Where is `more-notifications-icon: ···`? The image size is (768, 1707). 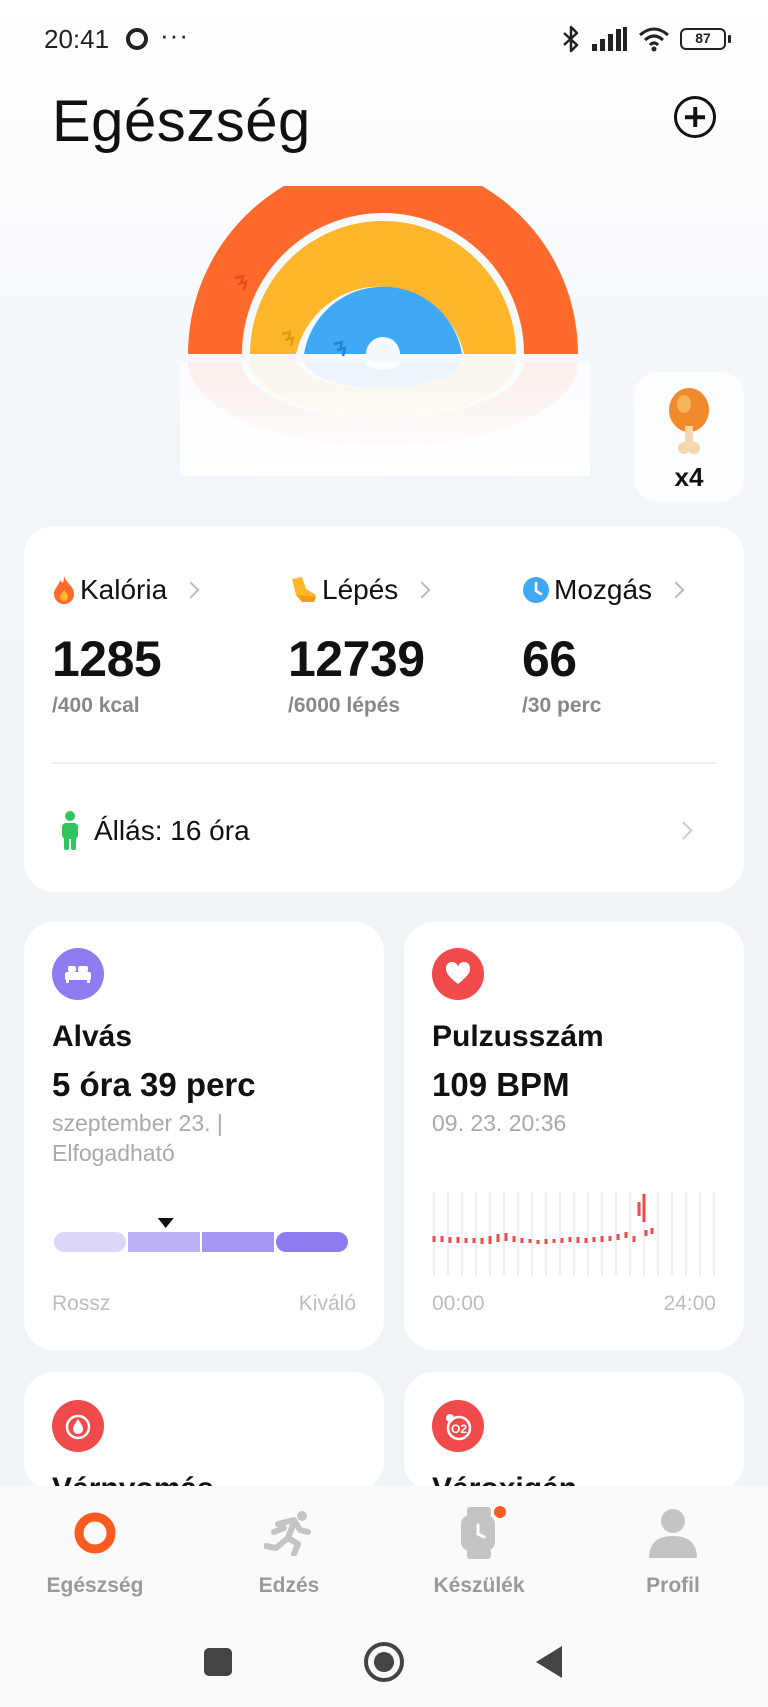 more-notifications-icon: ··· is located at coordinates (174, 35).